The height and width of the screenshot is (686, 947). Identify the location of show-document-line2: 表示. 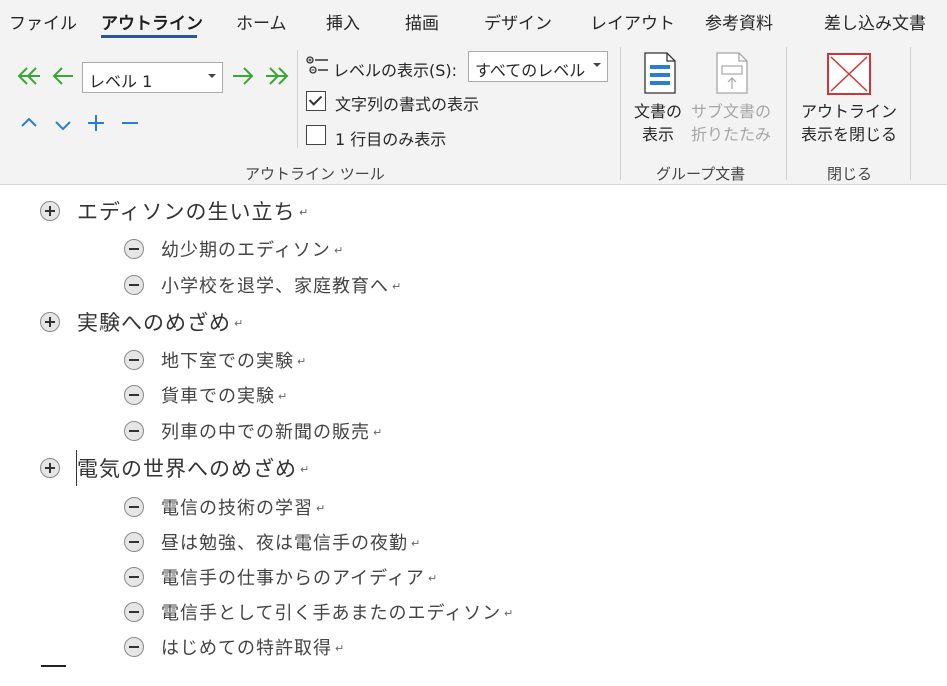
(658, 134).